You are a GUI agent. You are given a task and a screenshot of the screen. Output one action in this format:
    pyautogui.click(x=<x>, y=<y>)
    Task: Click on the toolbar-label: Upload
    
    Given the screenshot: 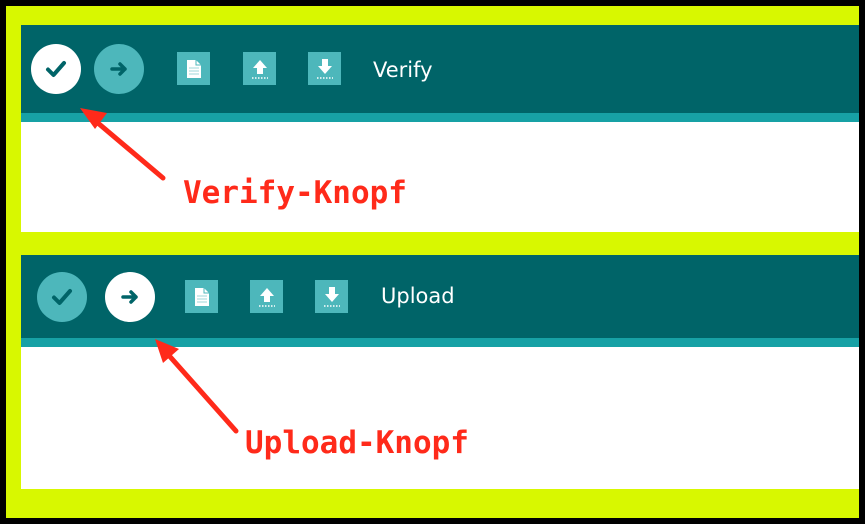 What is the action you would take?
    pyautogui.click(x=418, y=296)
    